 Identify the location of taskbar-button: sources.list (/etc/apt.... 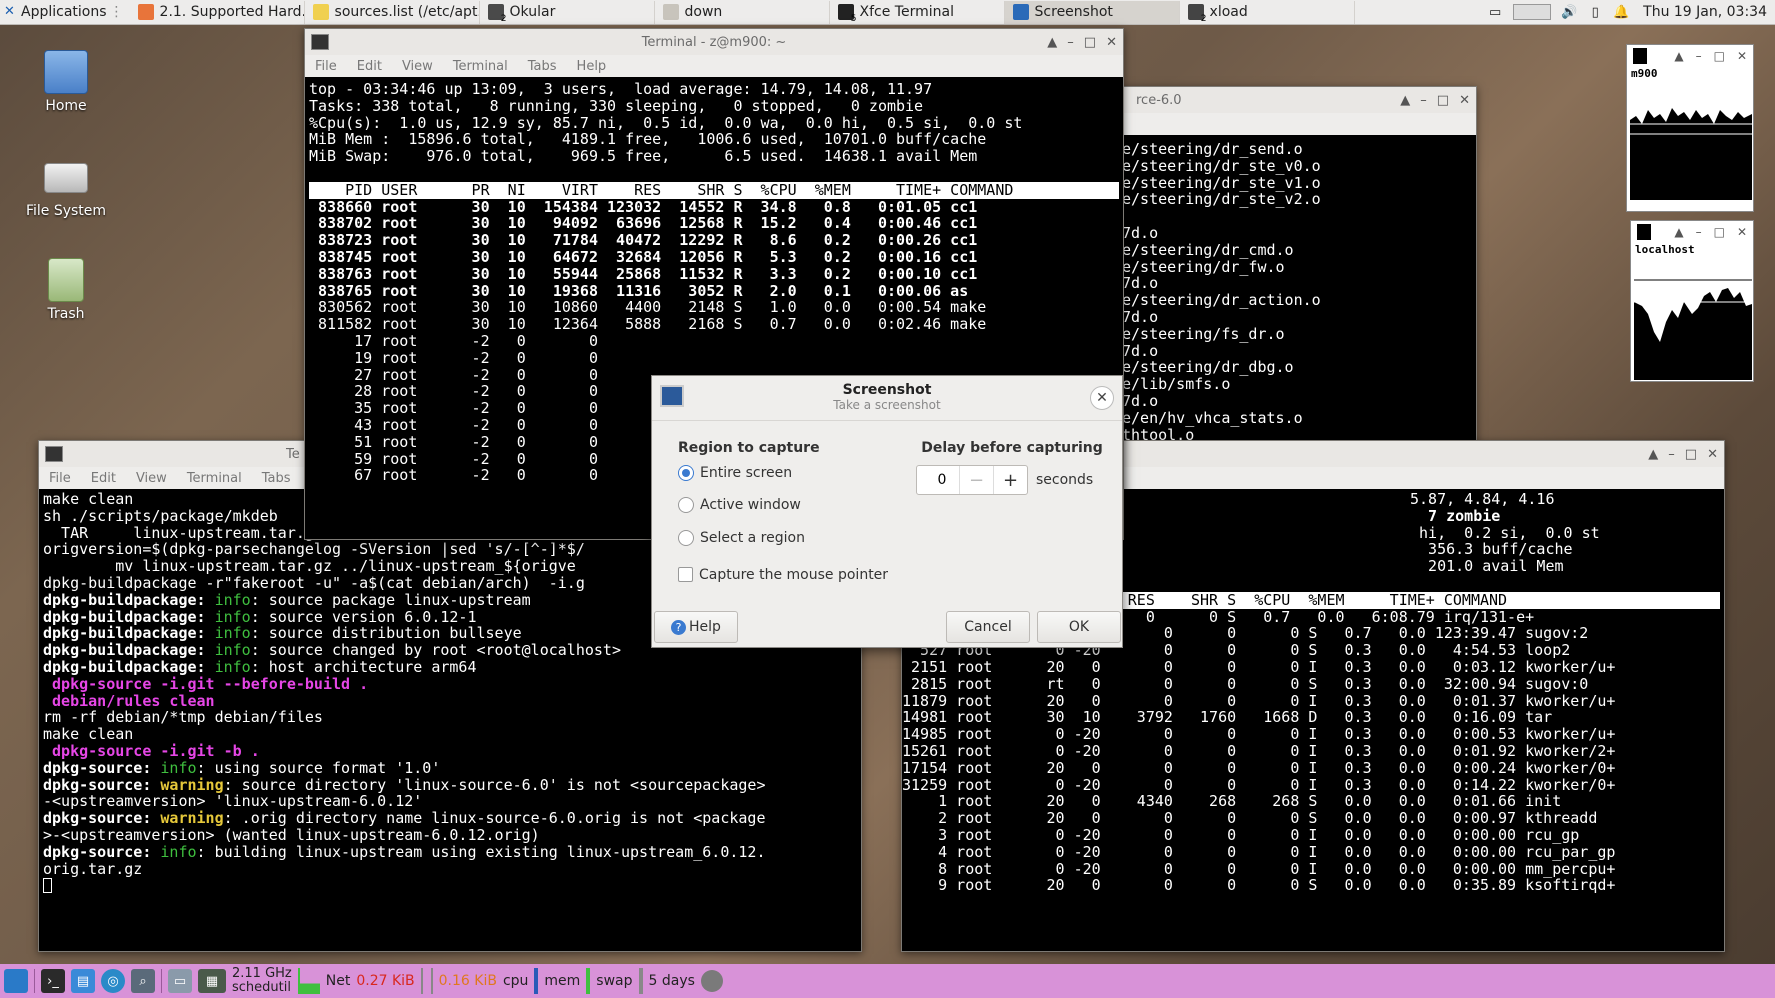
(392, 12).